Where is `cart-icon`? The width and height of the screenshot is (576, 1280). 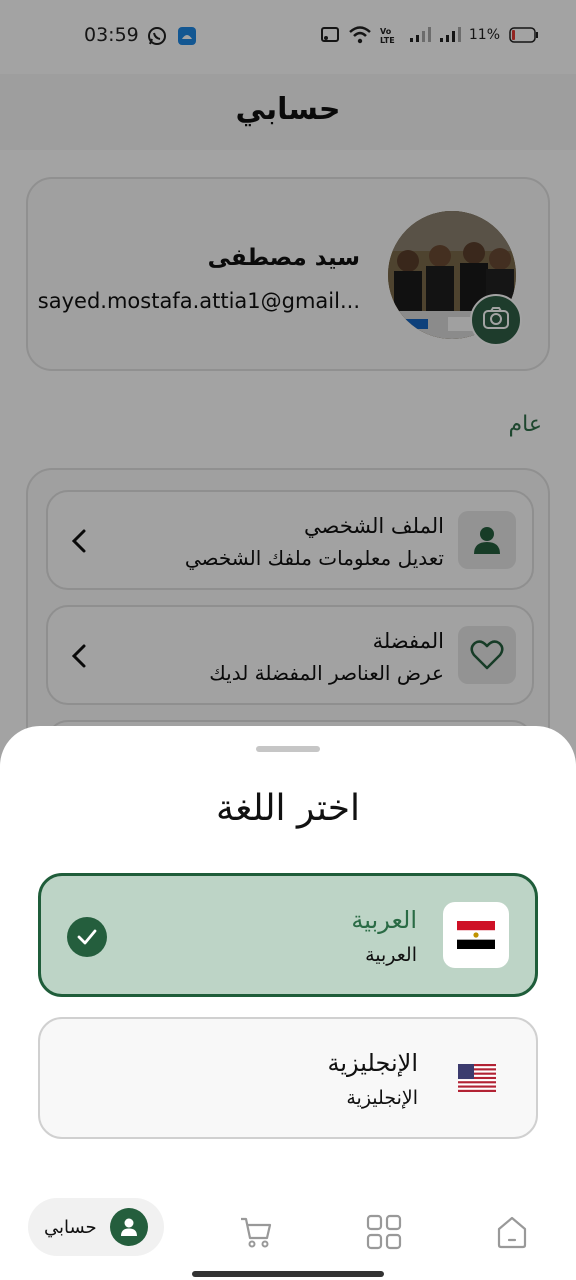 cart-icon is located at coordinates (256, 1234).